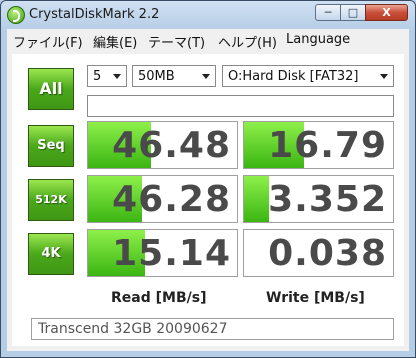  I want to click on seq-button-label: Seq, so click(51, 145).